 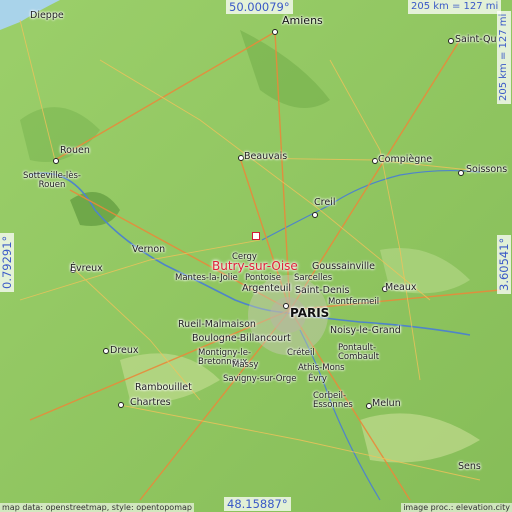 What do you see at coordinates (321, 368) in the screenshot?
I see `place-label-athis: Athis-Mons` at bounding box center [321, 368].